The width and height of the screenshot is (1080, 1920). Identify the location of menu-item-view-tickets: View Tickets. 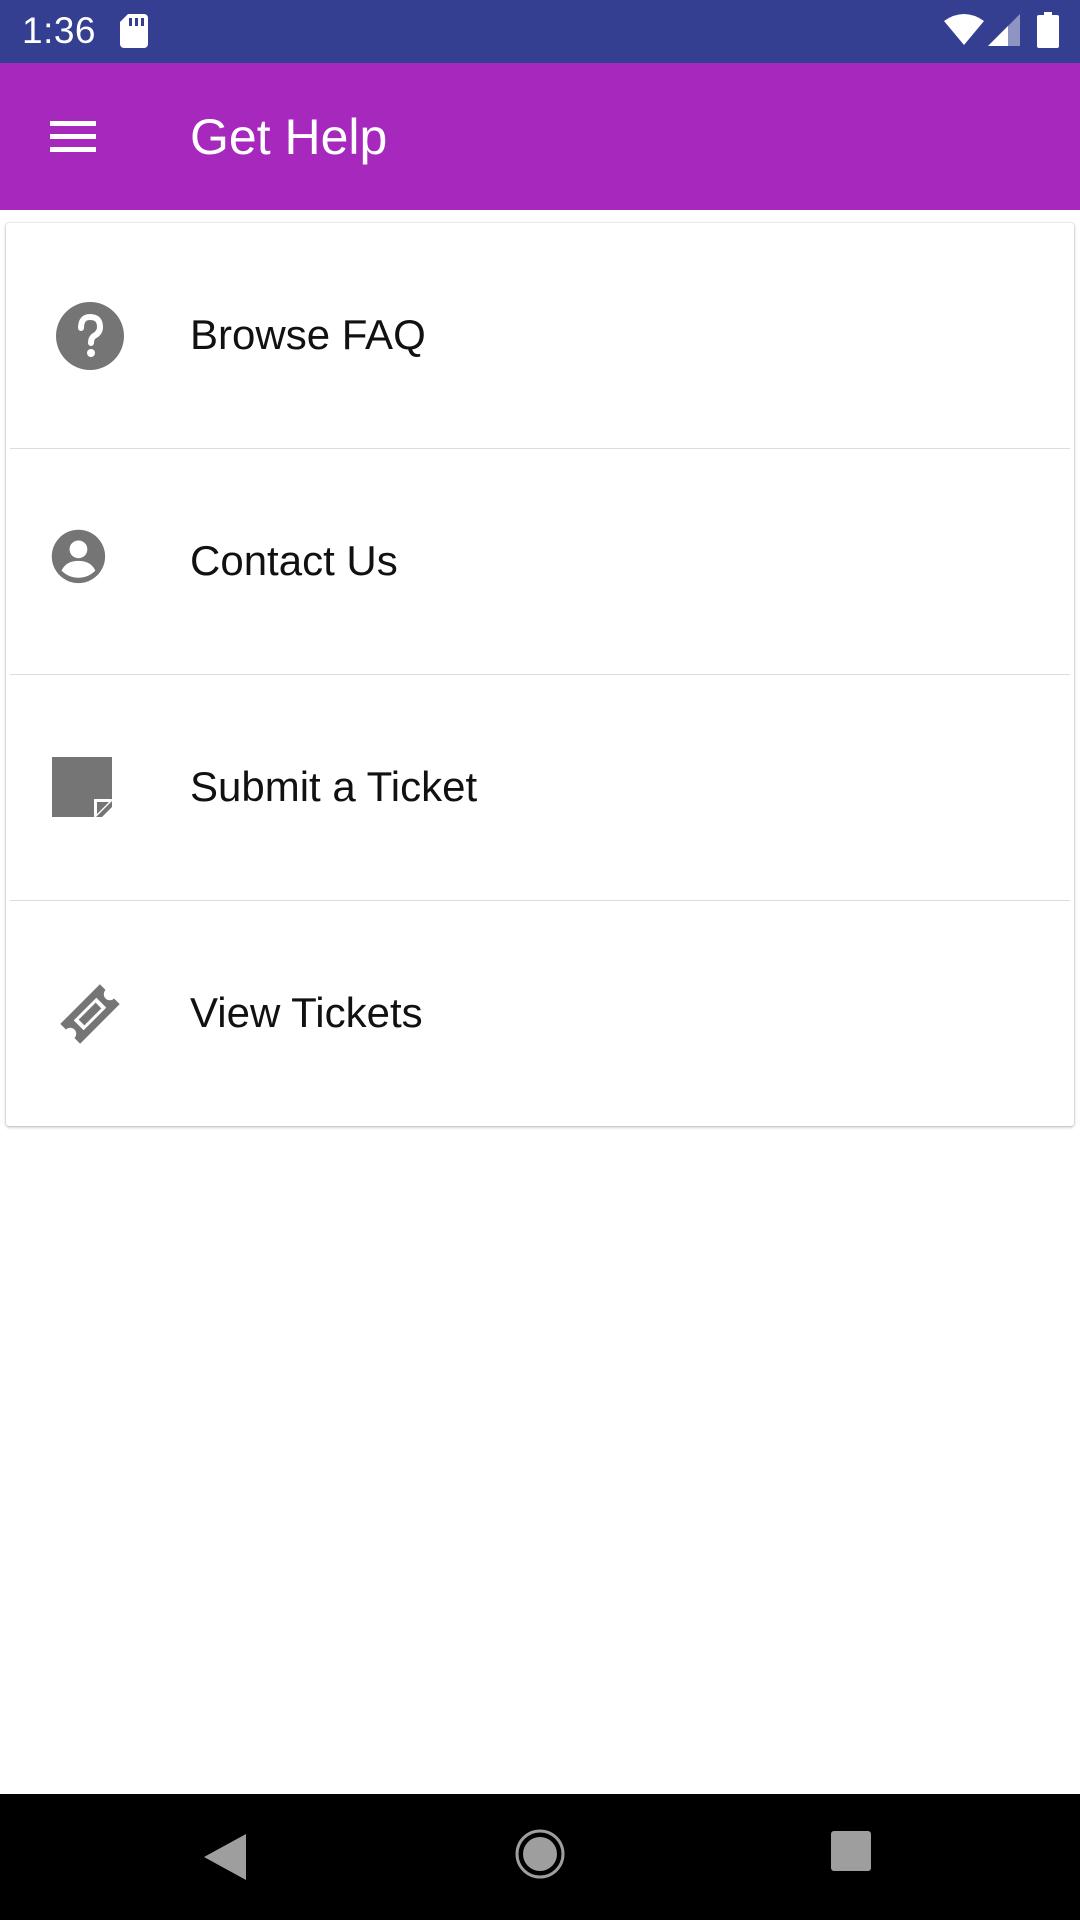
(540, 1013).